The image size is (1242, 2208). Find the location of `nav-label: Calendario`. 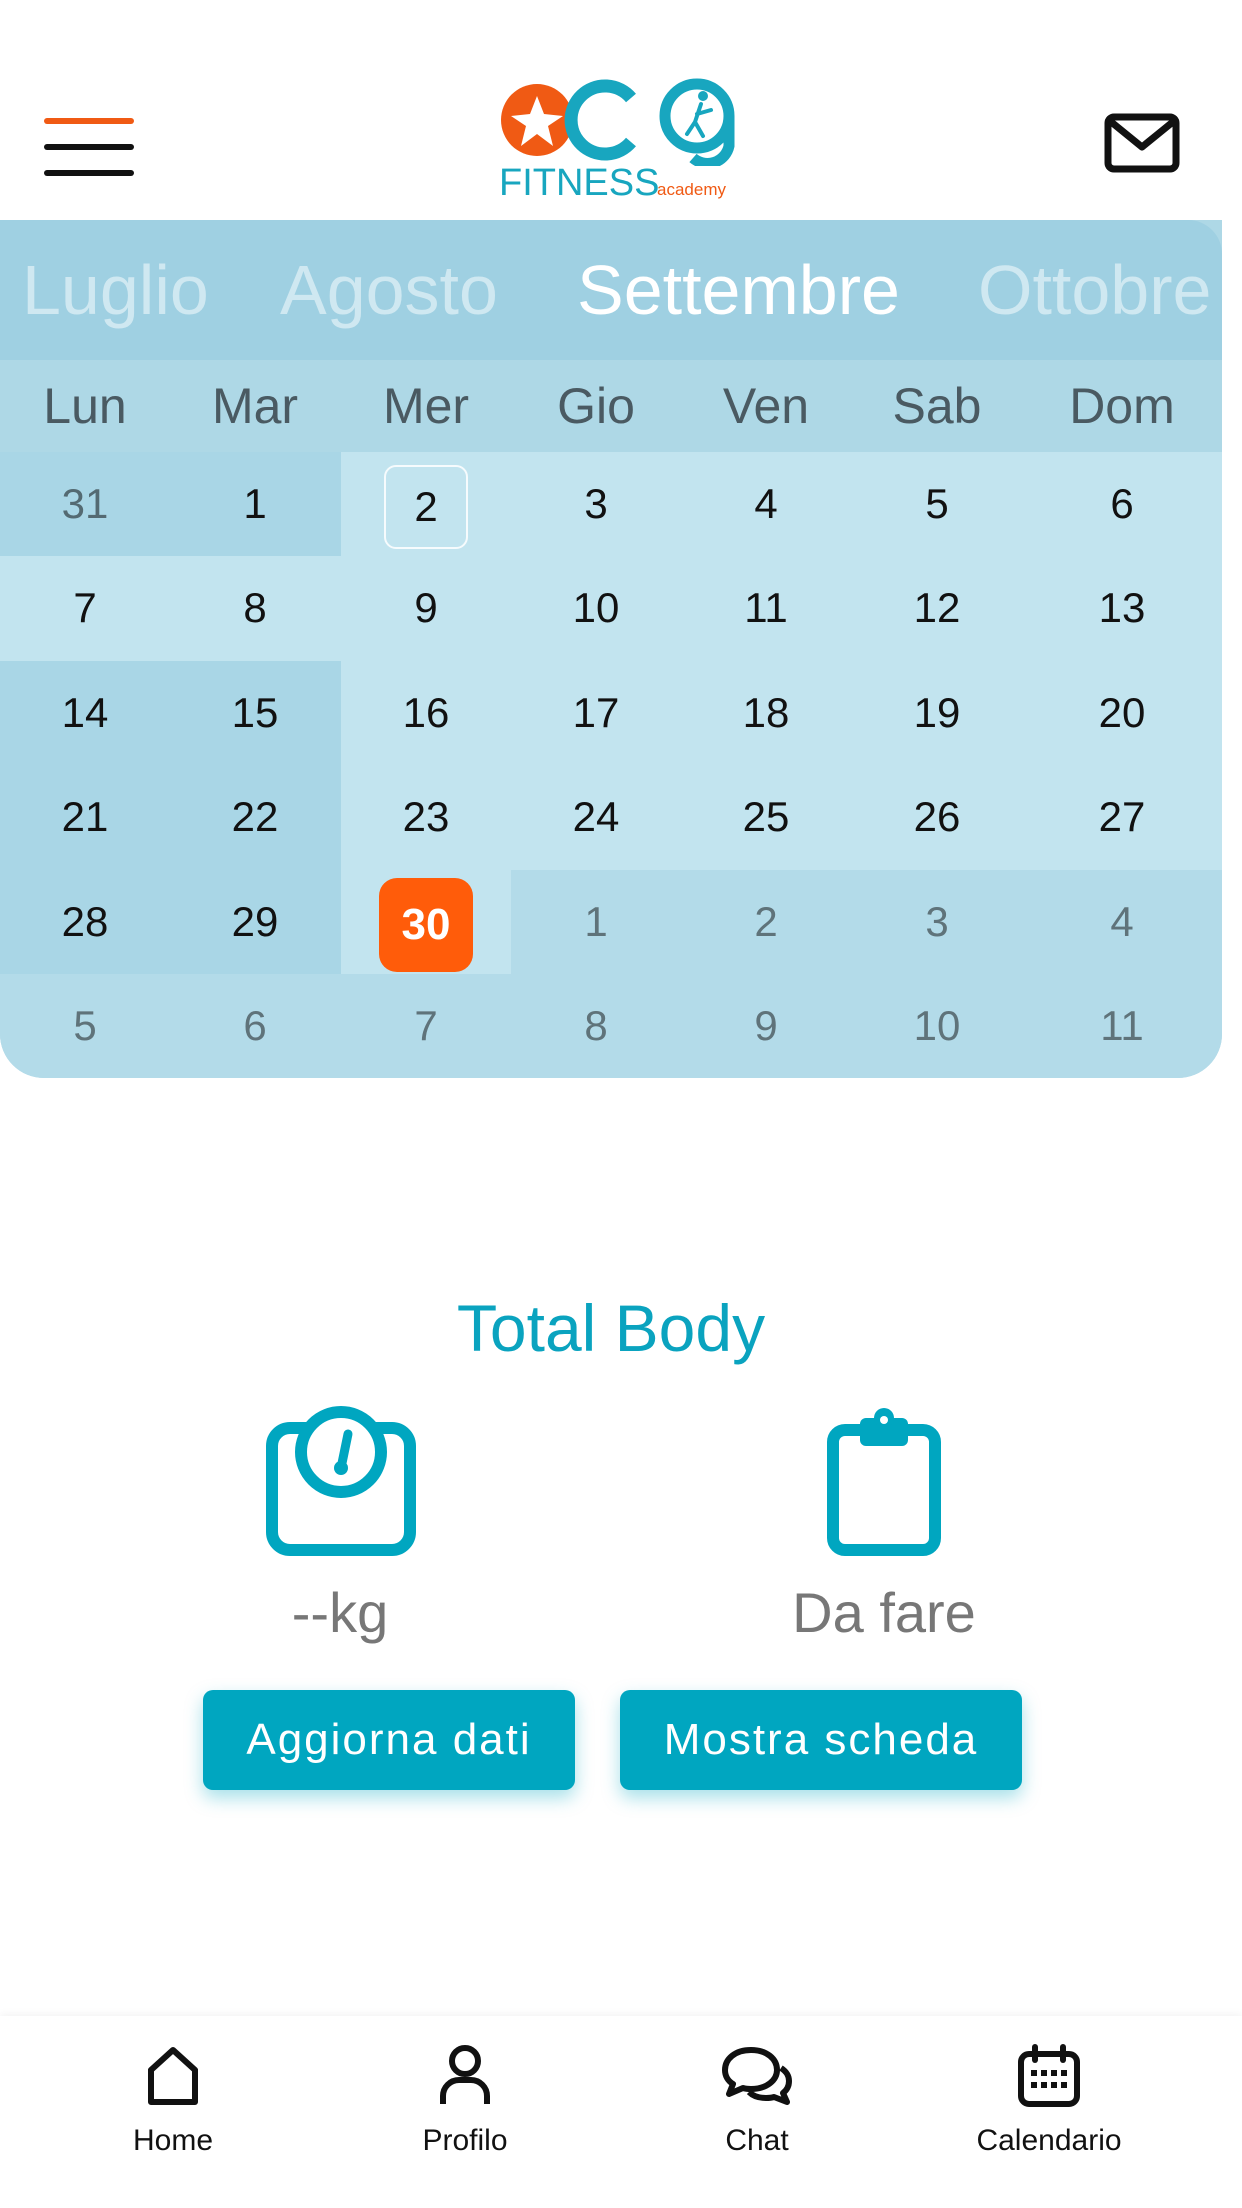

nav-label: Calendario is located at coordinates (1049, 2140).